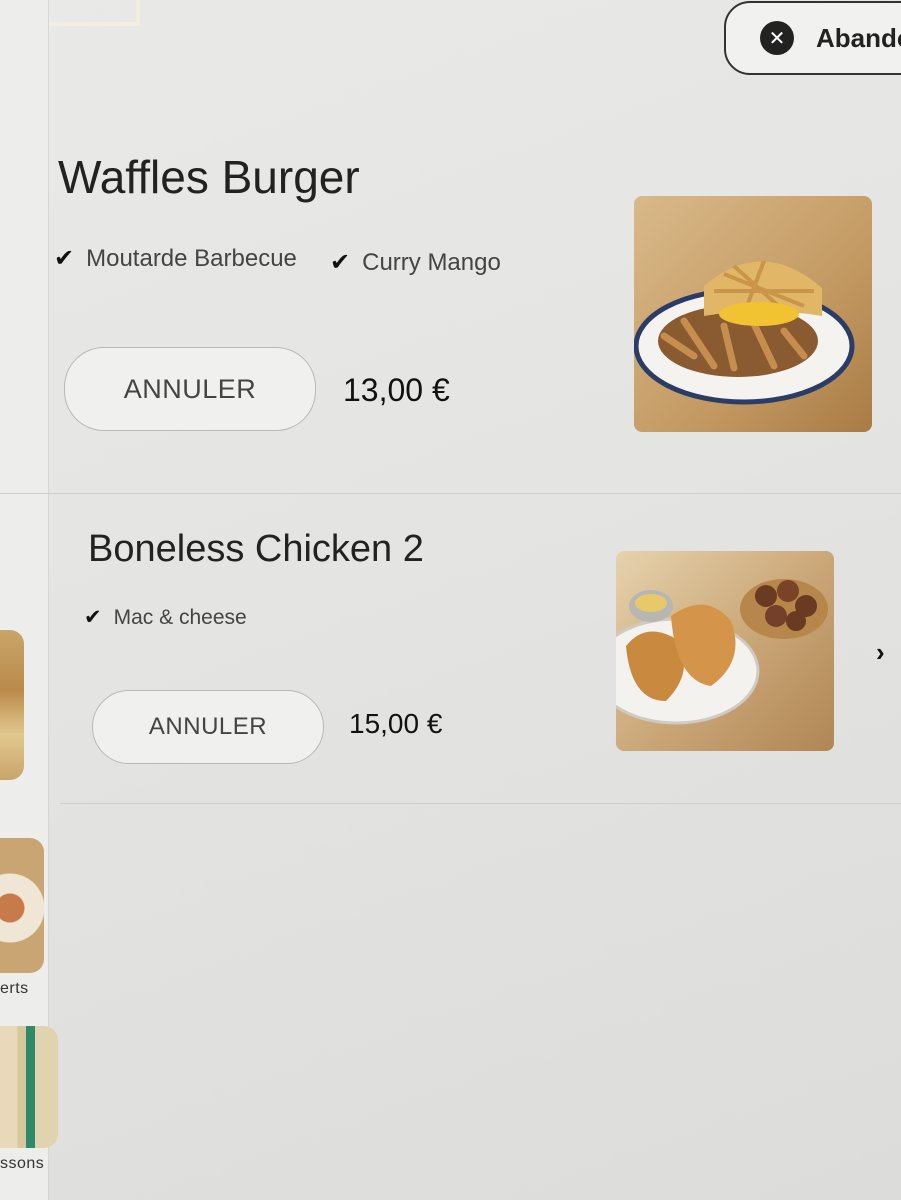  I want to click on item-option-label: Moutarde Barbecue, so click(191, 258).